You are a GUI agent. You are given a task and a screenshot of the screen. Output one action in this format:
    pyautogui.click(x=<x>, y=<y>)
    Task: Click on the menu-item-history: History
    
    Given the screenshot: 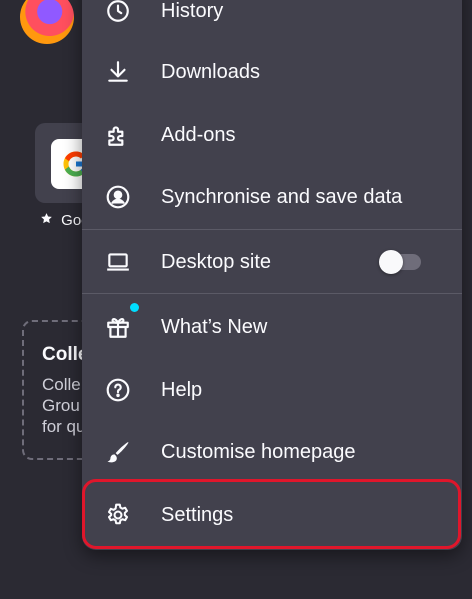 What is the action you would take?
    pyautogui.click(x=272, y=21)
    